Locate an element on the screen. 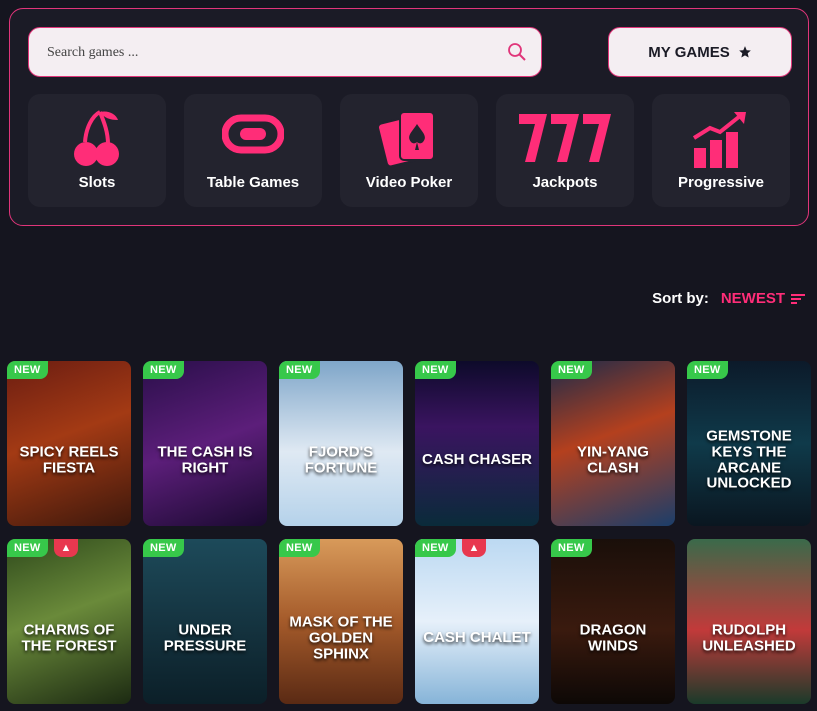 The width and height of the screenshot is (817, 711). game-title: CASH CHALET is located at coordinates (477, 638).